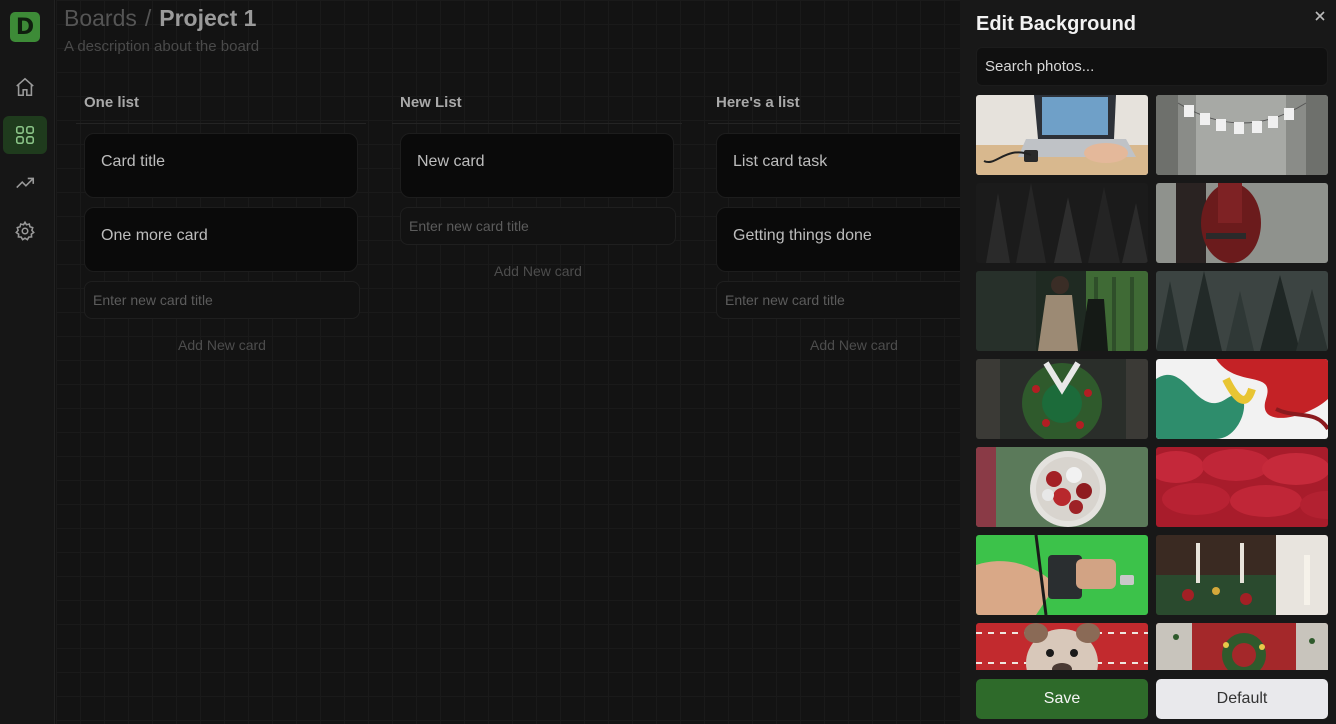 This screenshot has width=1336, height=724. What do you see at coordinates (221, 165) in the screenshot?
I see `card: Card title` at bounding box center [221, 165].